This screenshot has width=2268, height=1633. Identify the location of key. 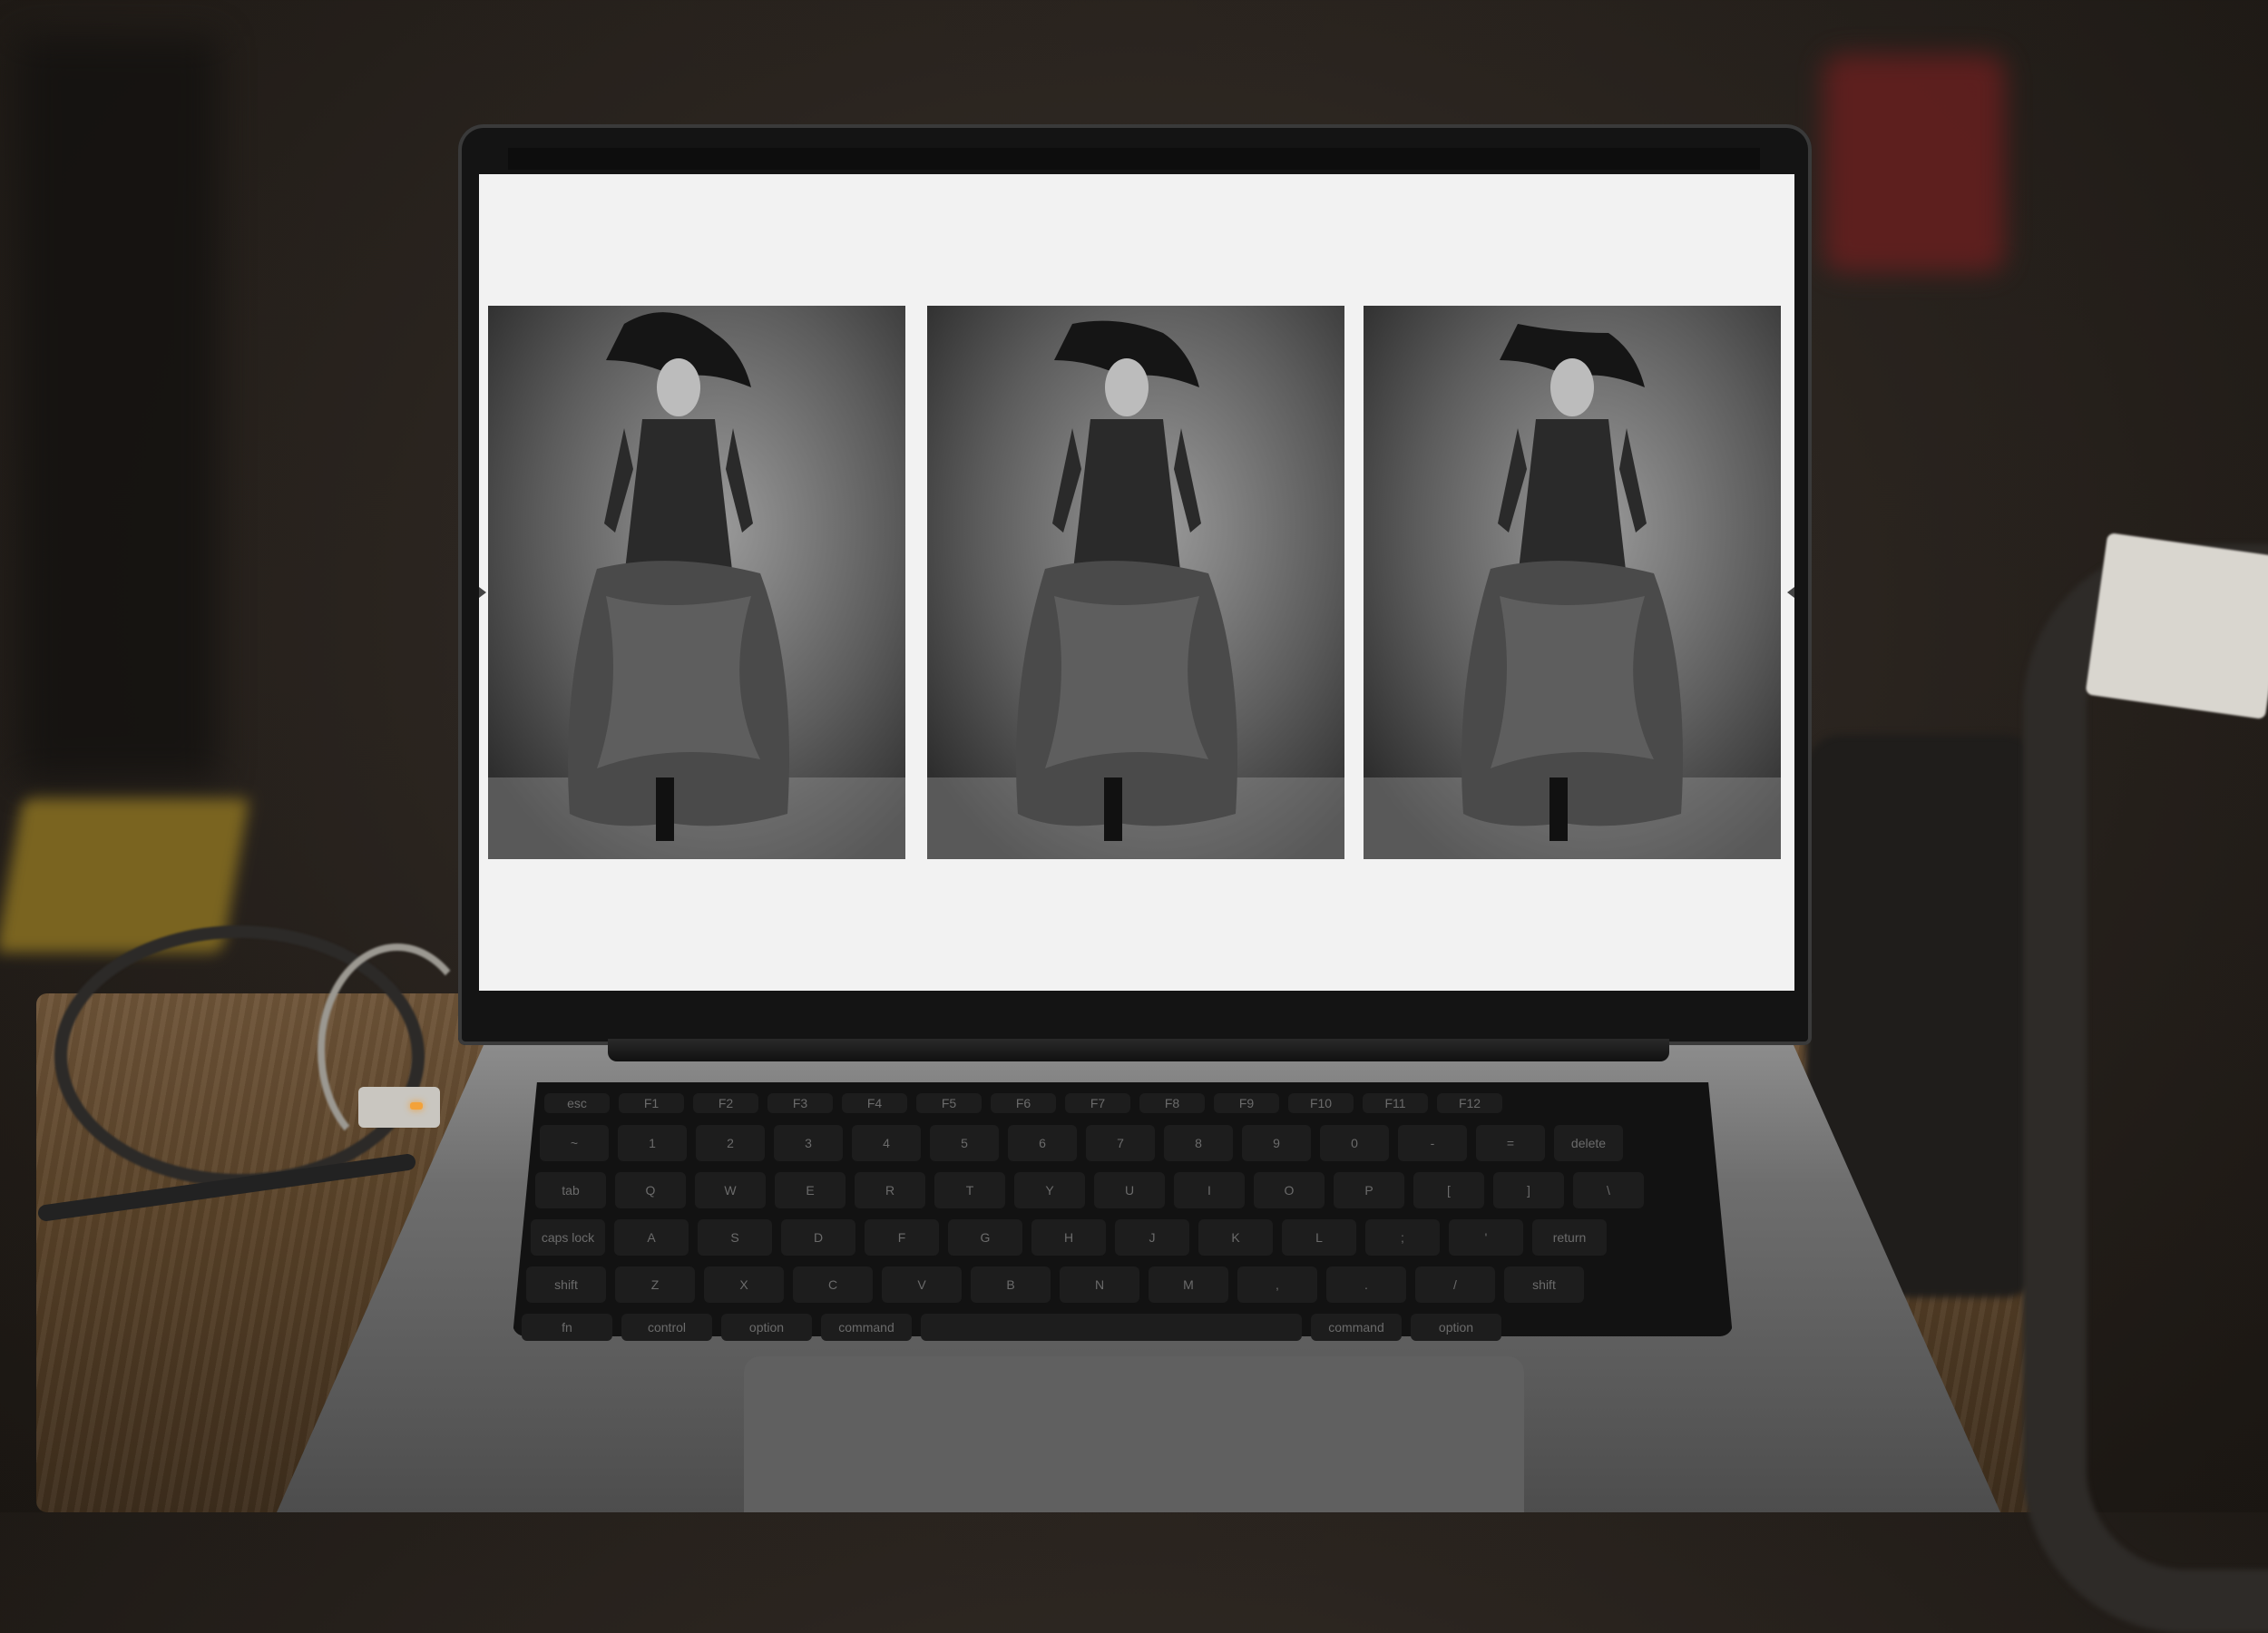
(1111, 1327).